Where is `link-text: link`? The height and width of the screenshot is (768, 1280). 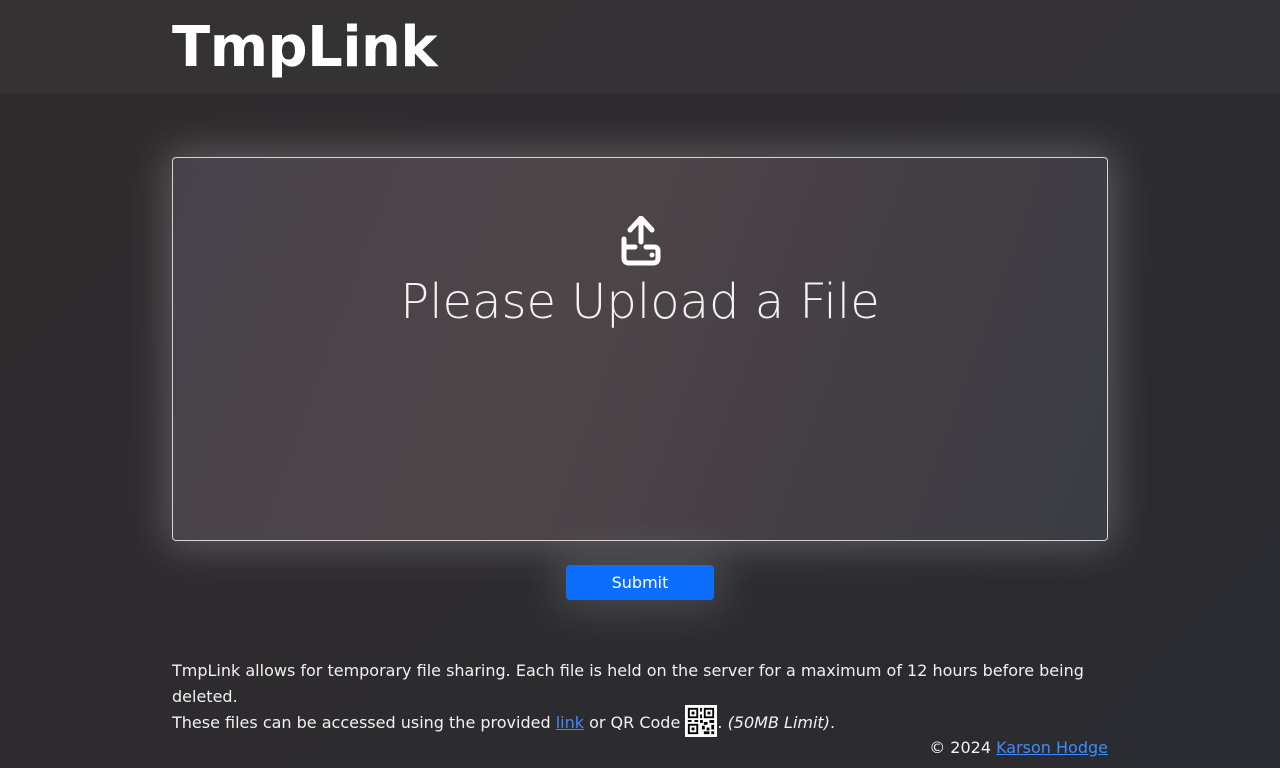
link-text: link is located at coordinates (570, 722).